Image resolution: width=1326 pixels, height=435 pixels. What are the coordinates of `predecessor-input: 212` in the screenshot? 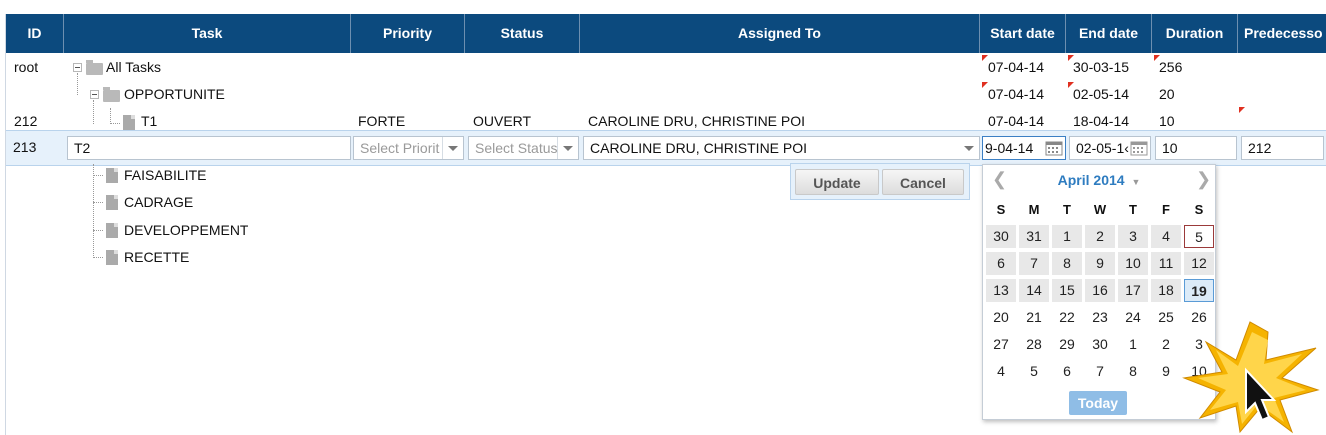 It's located at (1282, 148).